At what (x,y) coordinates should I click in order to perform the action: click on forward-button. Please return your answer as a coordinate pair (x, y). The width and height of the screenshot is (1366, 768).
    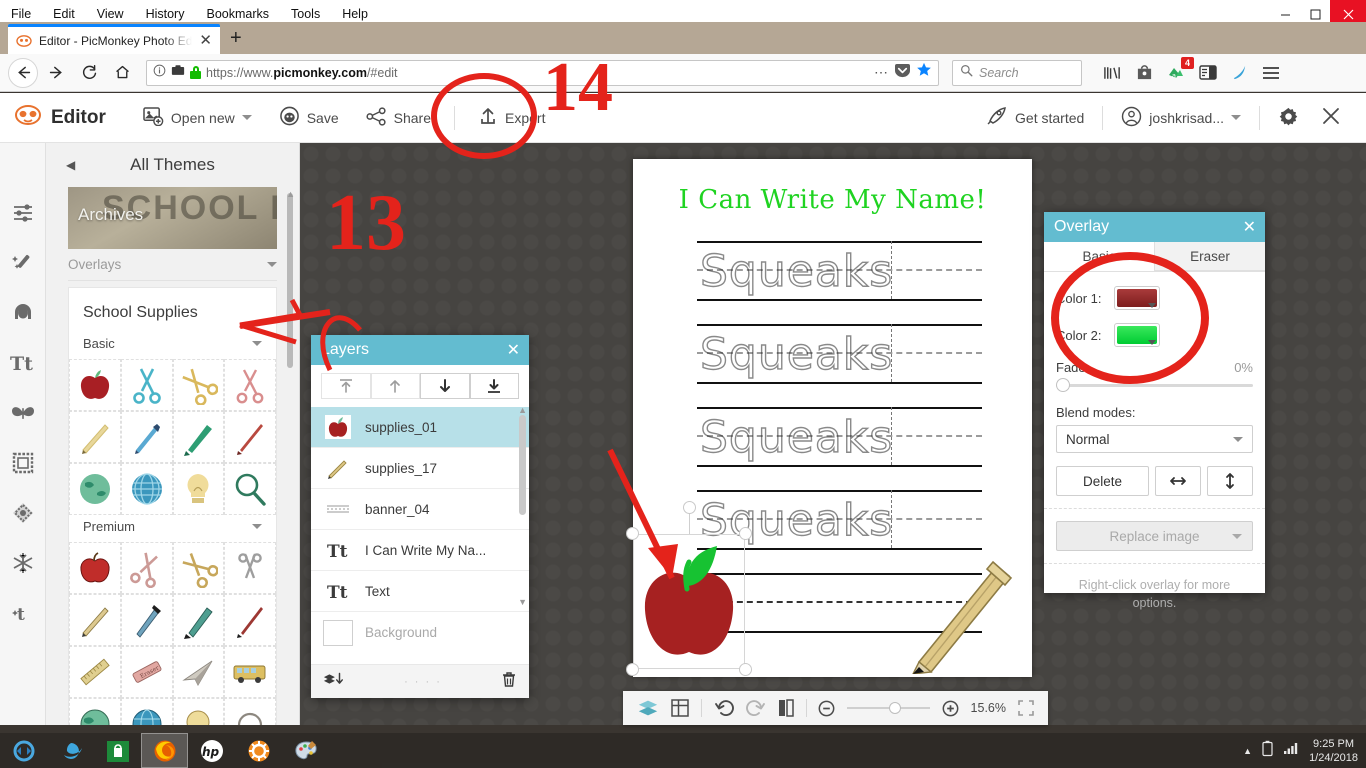
    Looking at the image, I should click on (56, 73).